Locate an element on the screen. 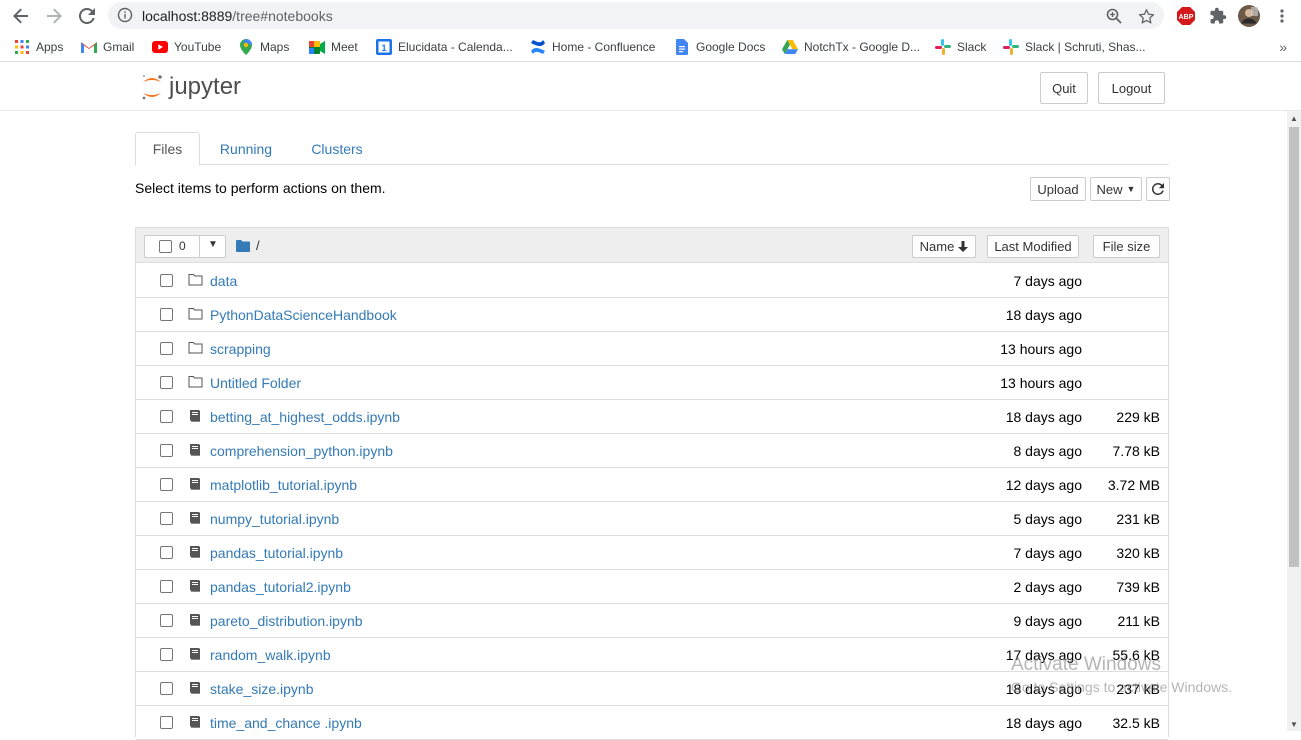  activate-windows-title: Activate Windows is located at coordinates (1086, 664).